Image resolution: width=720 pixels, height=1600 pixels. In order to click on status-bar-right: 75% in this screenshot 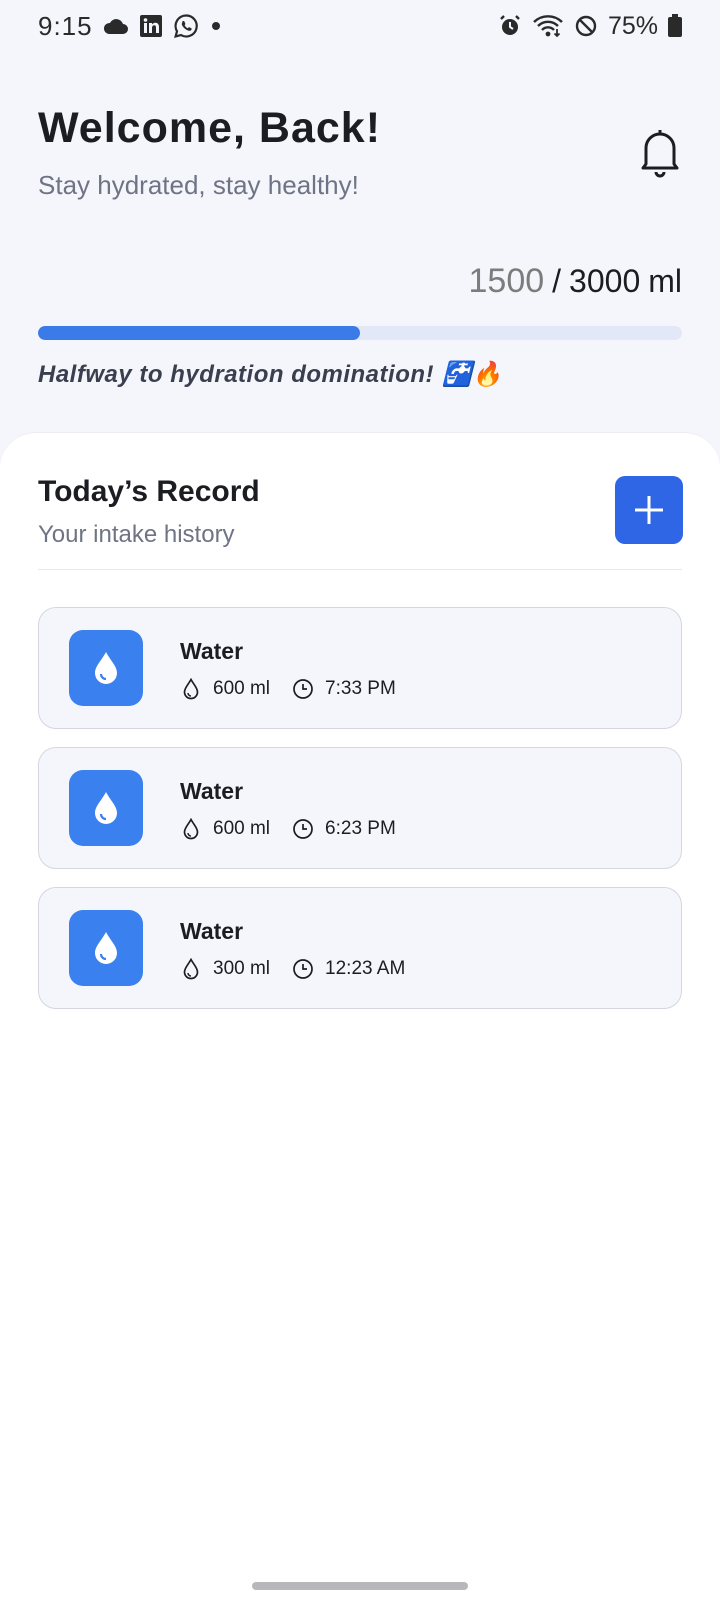, I will do `click(590, 26)`.